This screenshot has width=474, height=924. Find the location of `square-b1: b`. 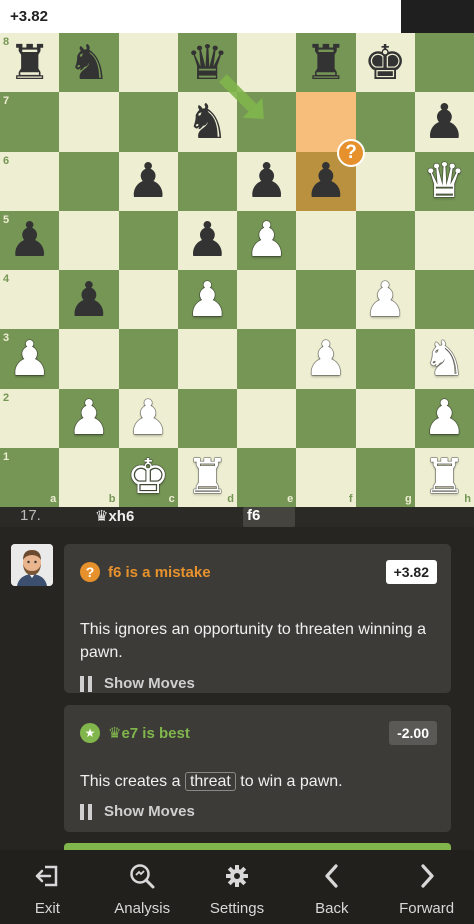

square-b1: b is located at coordinates (89, 477).